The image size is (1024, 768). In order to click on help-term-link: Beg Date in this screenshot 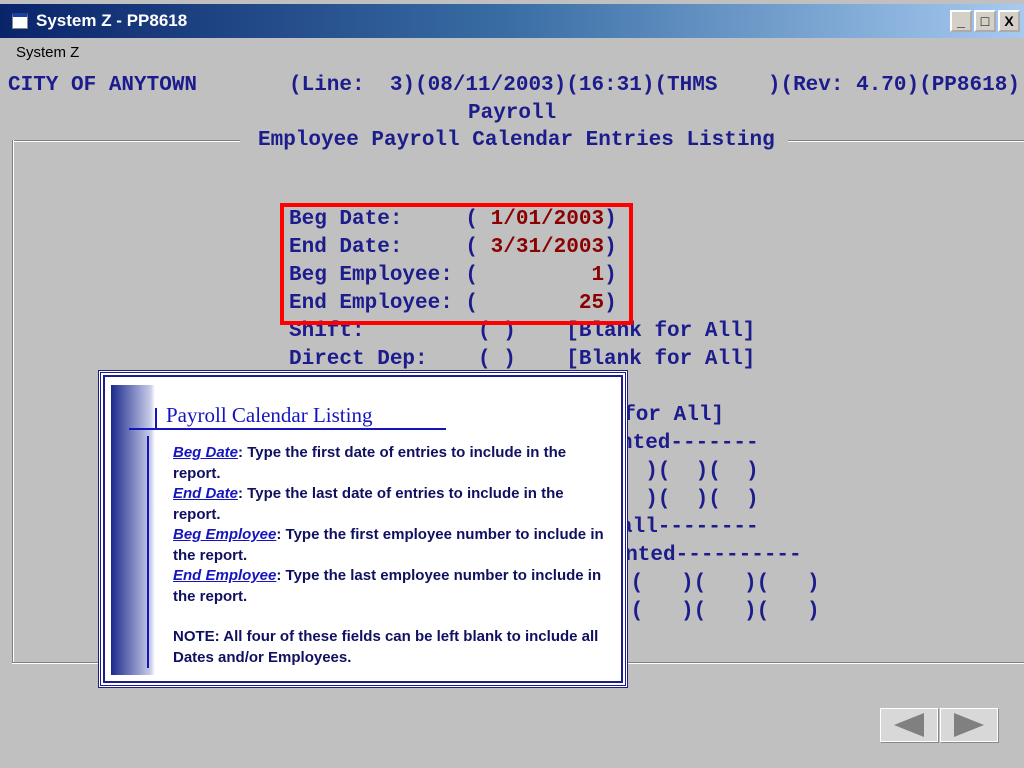, I will do `click(205, 452)`.